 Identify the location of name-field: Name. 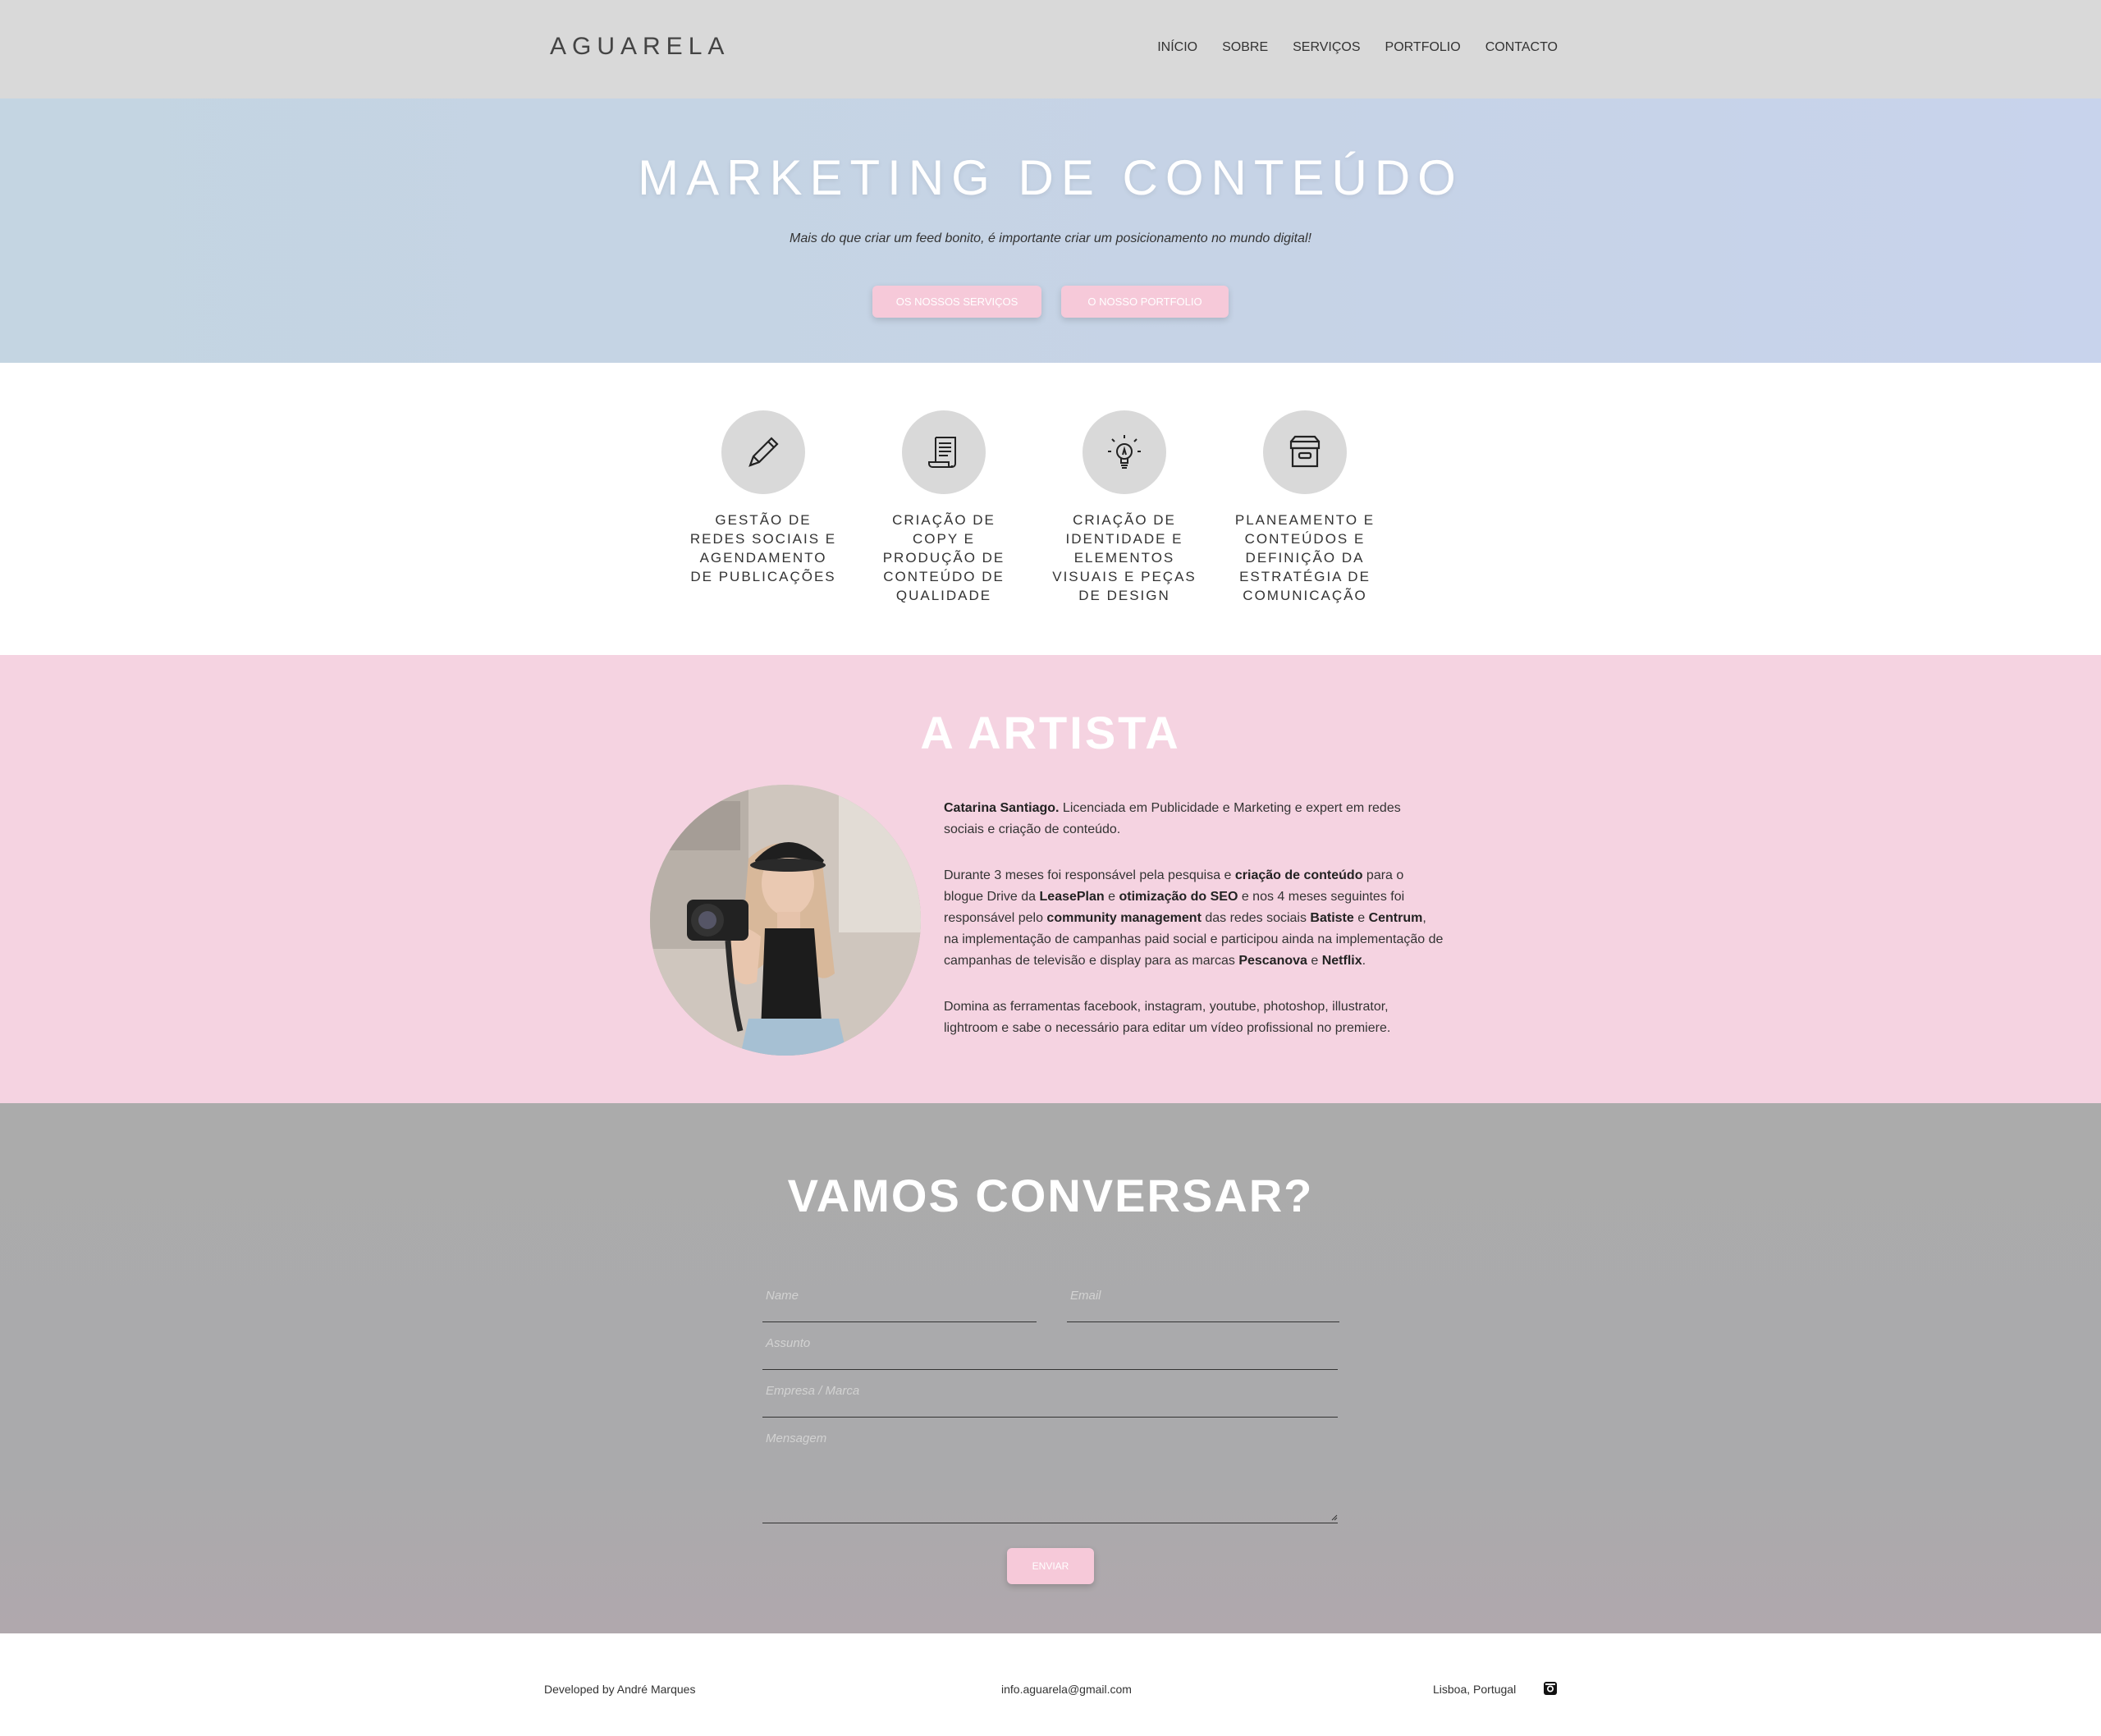
(899, 1305).